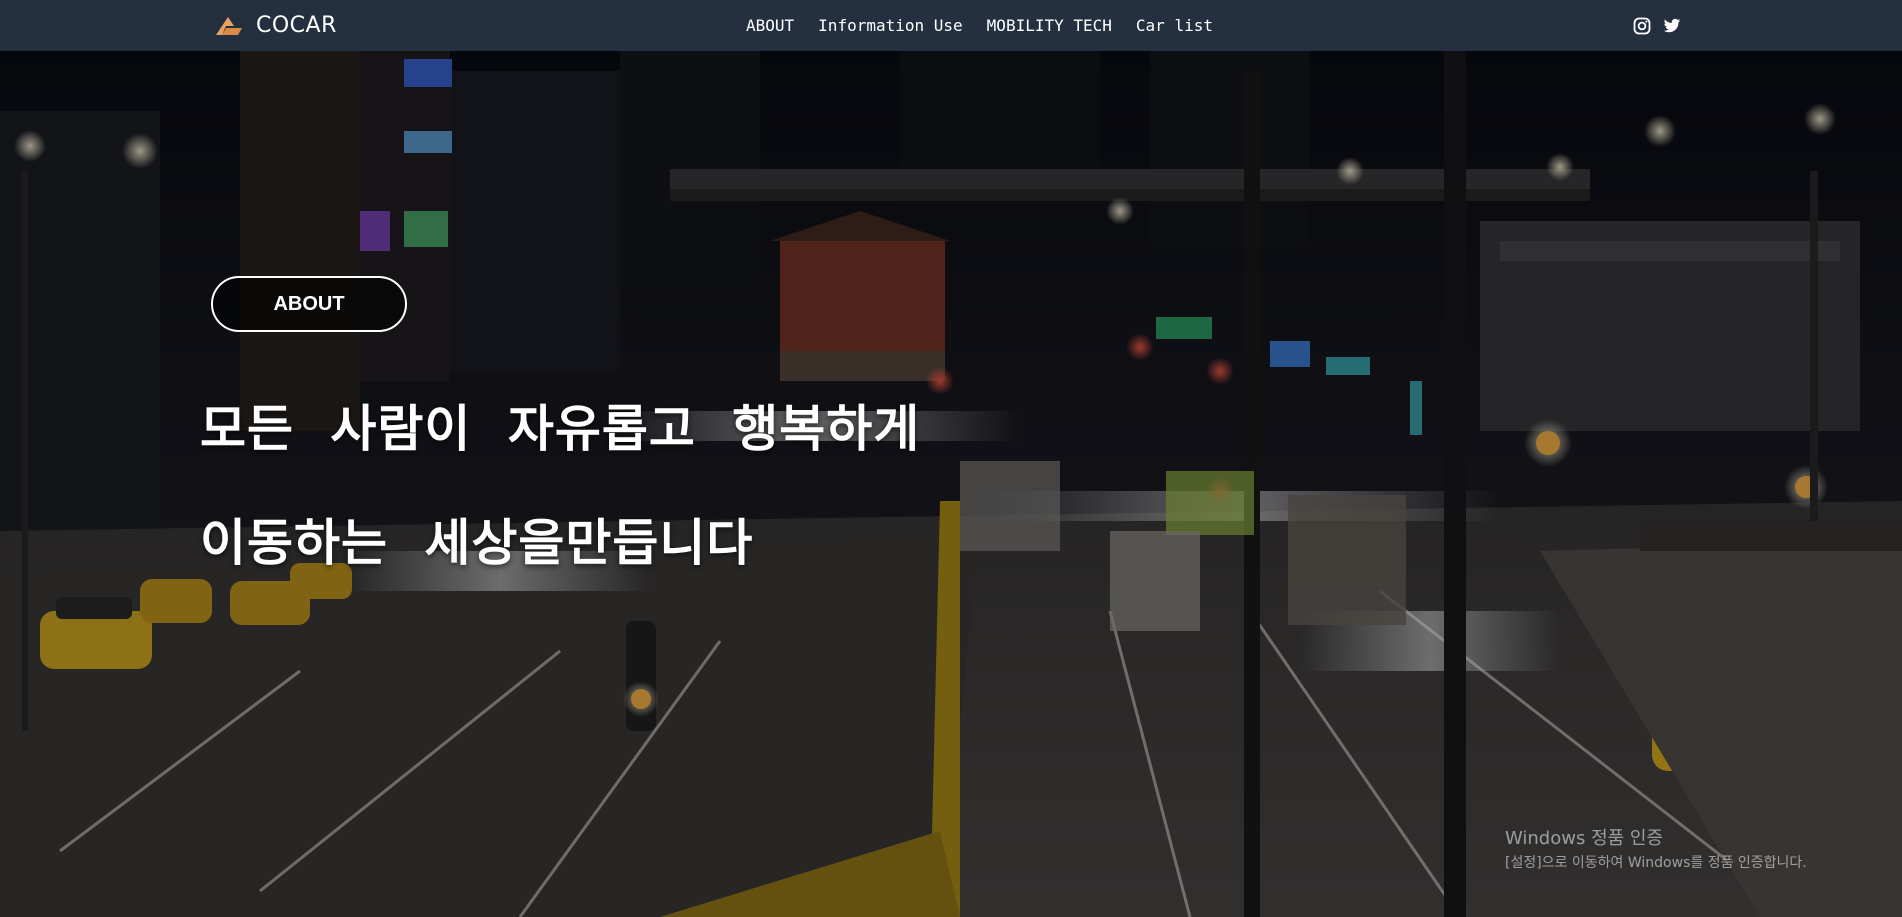  I want to click on brand-link: COCAR, so click(275, 25).